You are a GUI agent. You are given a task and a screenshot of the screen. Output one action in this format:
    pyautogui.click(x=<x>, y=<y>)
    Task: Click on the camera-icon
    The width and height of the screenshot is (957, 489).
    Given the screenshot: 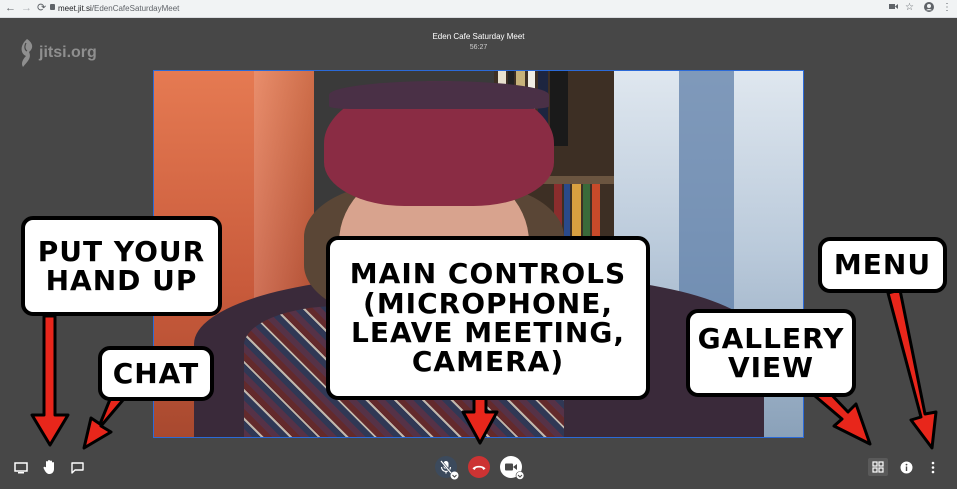 What is the action you would take?
    pyautogui.click(x=512, y=470)
    